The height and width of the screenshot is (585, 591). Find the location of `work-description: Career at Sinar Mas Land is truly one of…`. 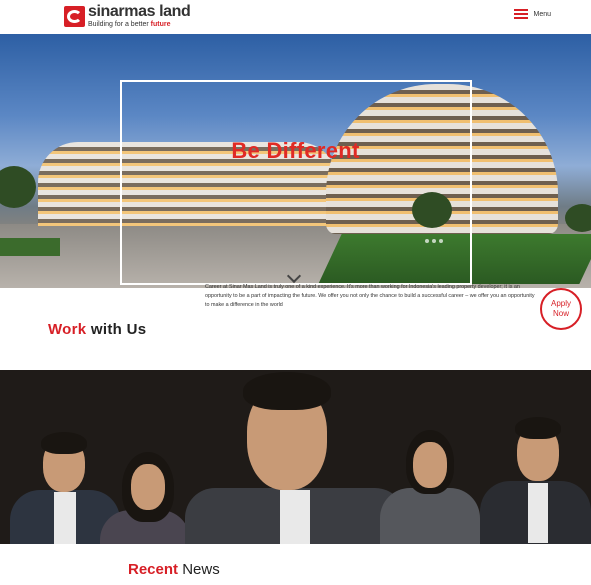

work-description: Career at Sinar Mas Land is truly one of… is located at coordinates (370, 296).